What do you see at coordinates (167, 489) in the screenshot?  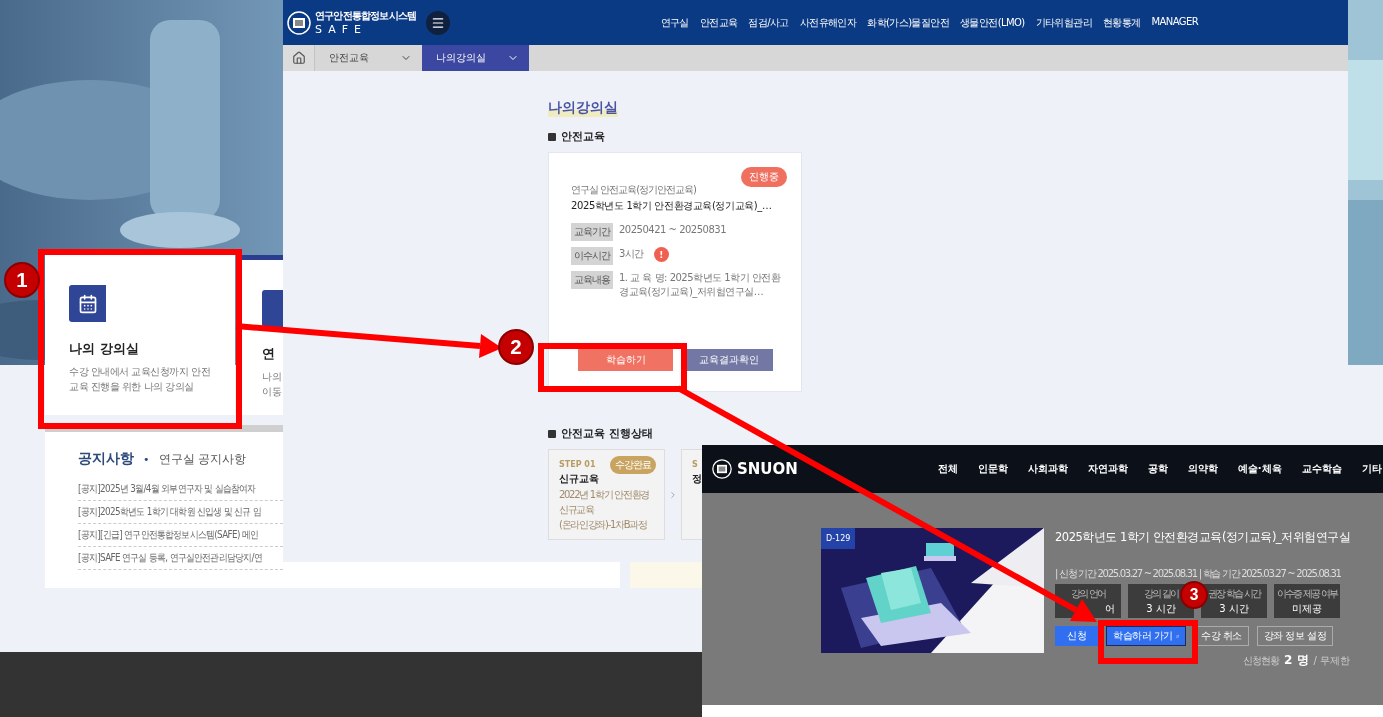 I see `notice-link: [공지]2025년 3월/4월 외부연구자 및 실습참여자` at bounding box center [167, 489].